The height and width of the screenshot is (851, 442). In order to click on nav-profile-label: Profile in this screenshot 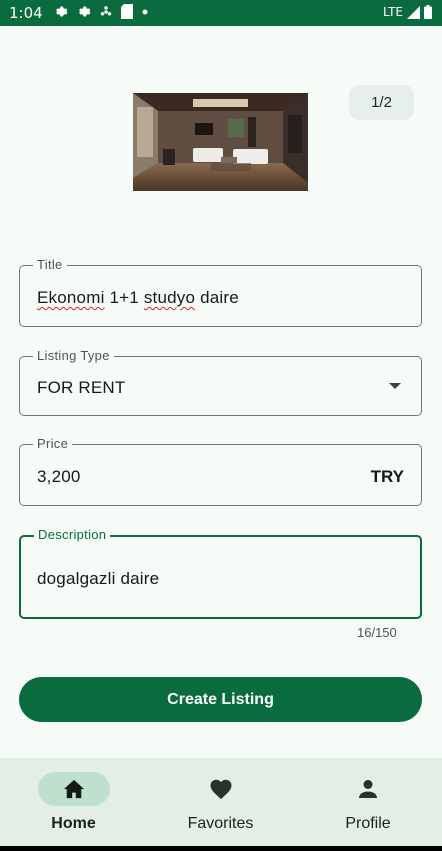, I will do `click(368, 823)`.